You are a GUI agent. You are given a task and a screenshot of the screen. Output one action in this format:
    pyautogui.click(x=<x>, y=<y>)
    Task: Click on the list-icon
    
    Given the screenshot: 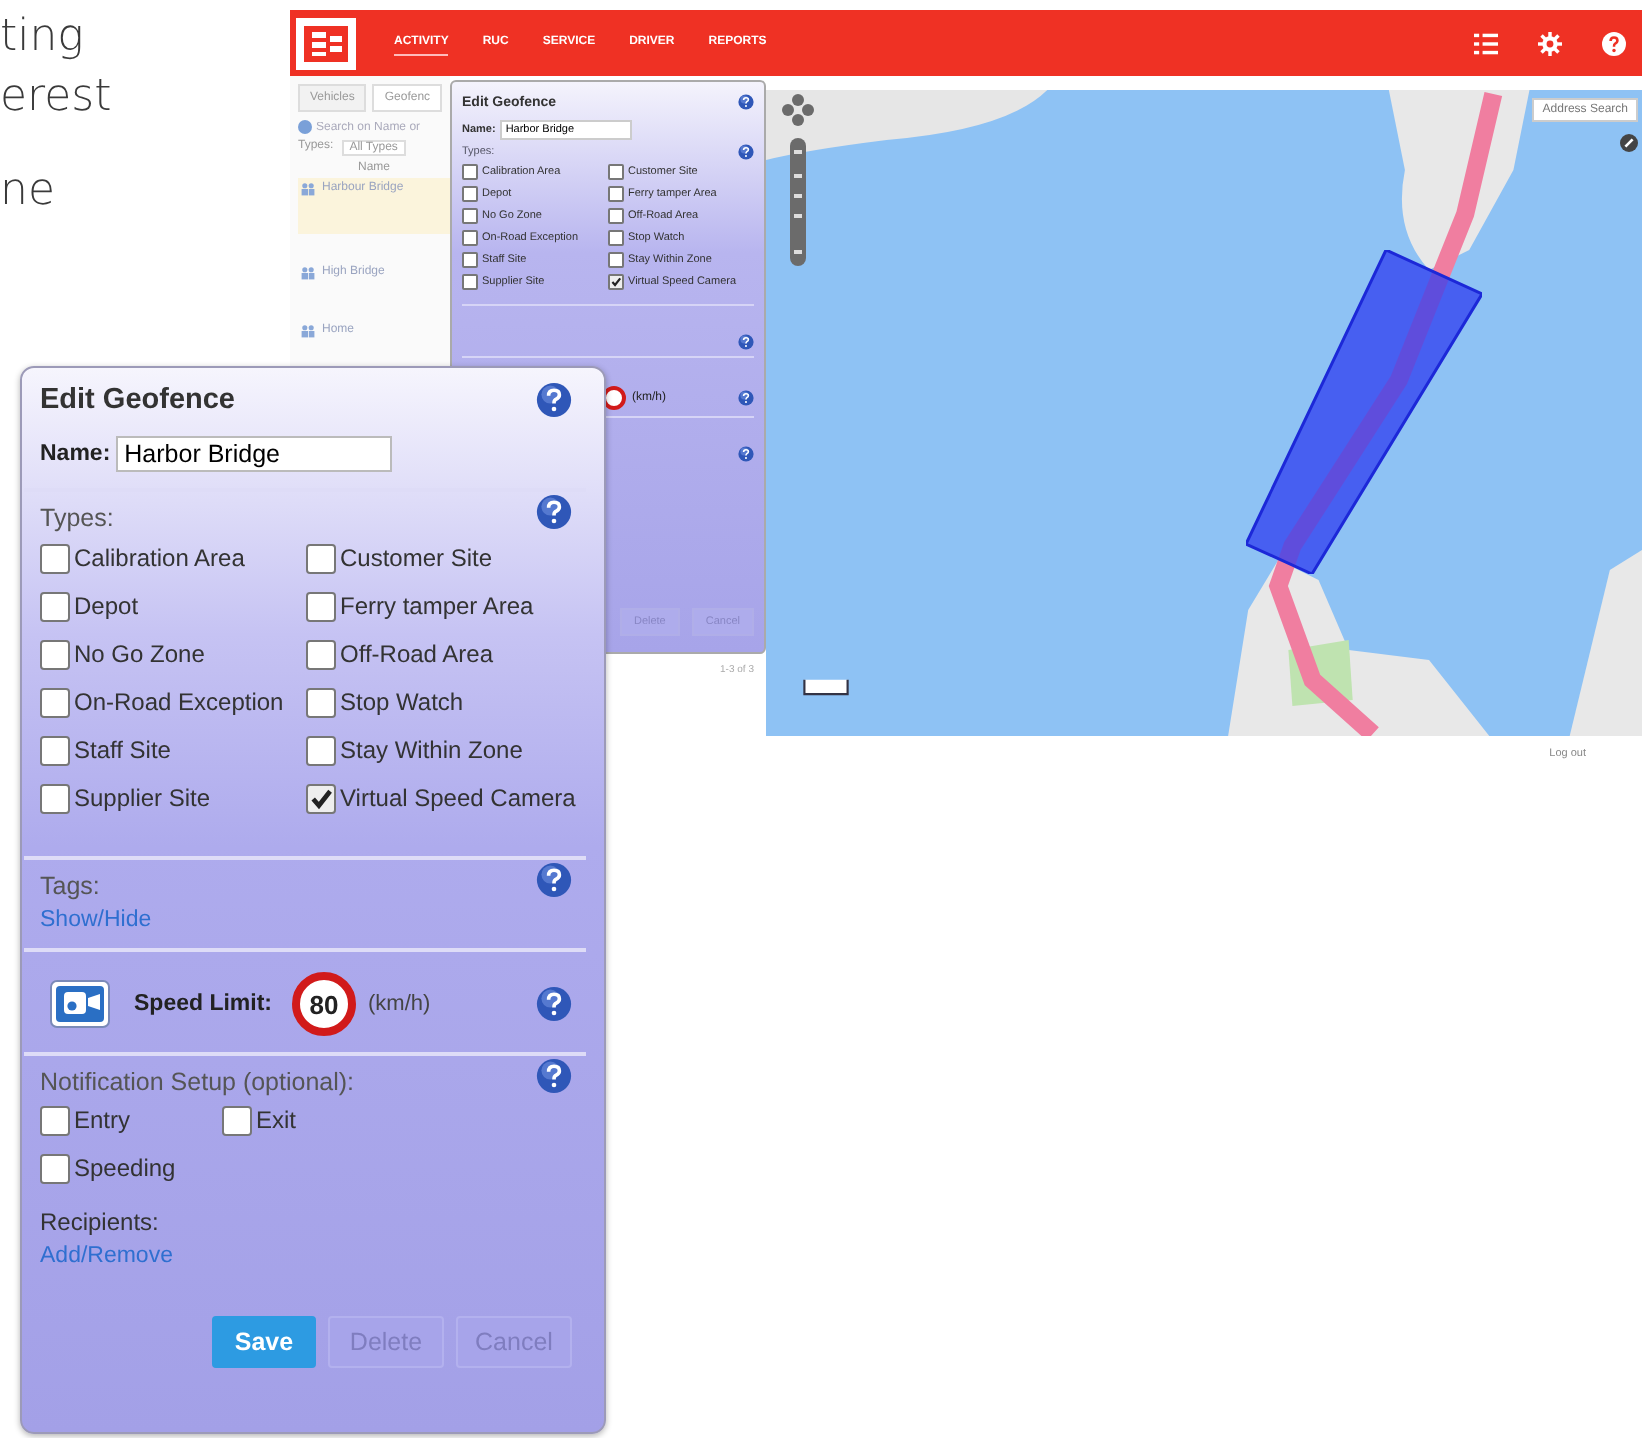 What is the action you would take?
    pyautogui.click(x=1486, y=43)
    